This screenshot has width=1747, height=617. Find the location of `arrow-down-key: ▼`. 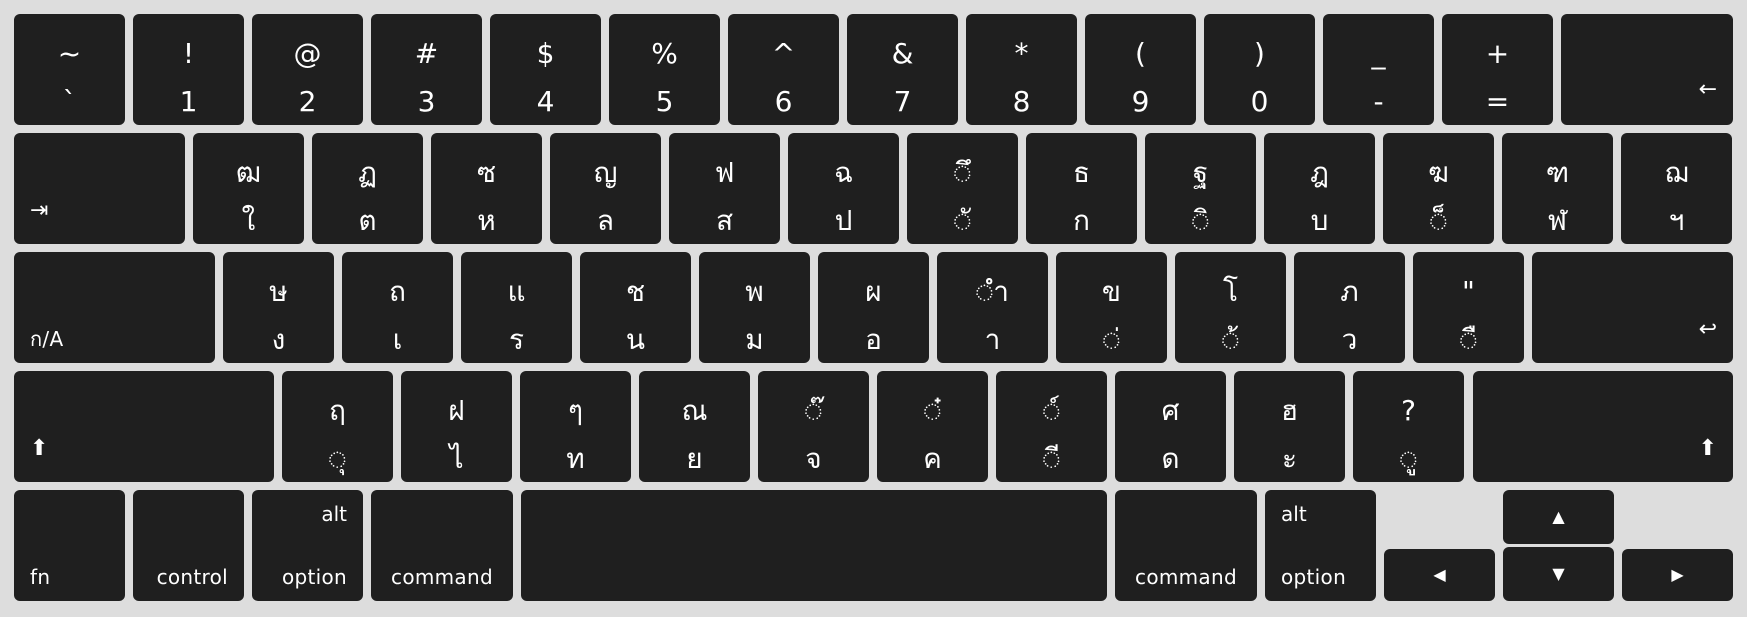

arrow-down-key: ▼ is located at coordinates (1558, 574).